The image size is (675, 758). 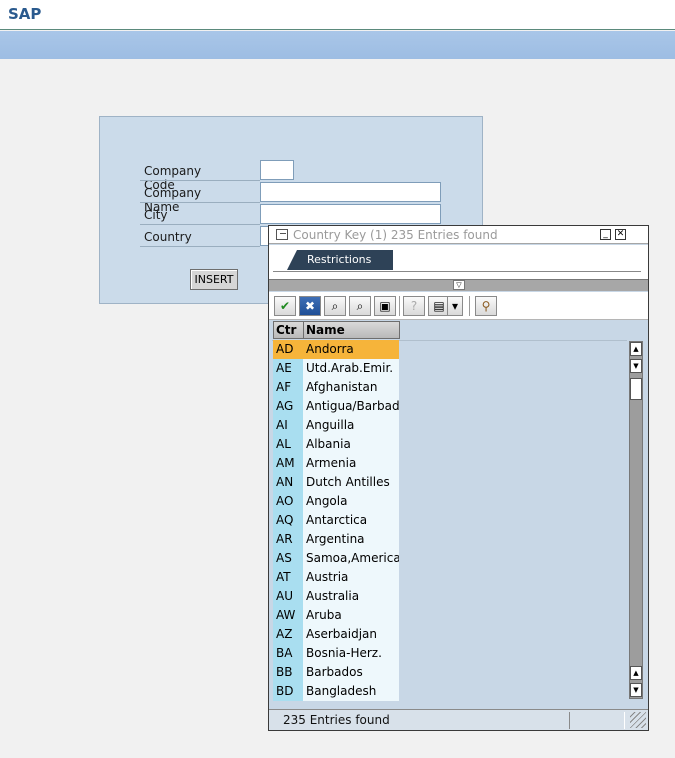 I want to click on scroll-thumb, so click(x=636, y=389).